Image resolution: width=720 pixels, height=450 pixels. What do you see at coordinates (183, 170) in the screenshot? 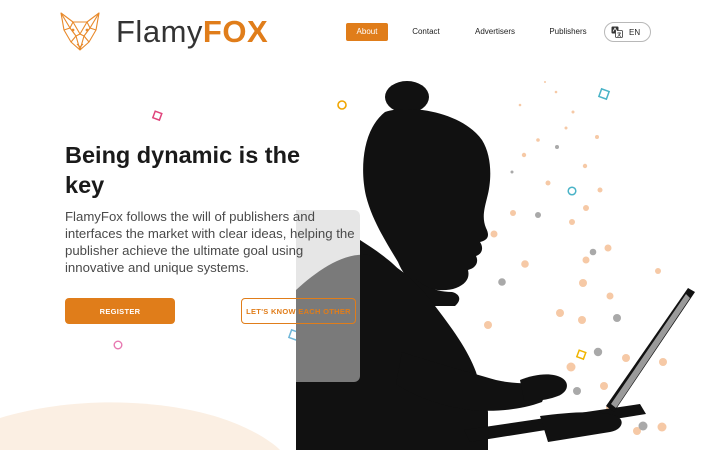
I see `hero-headline: Being dynamic is the key` at bounding box center [183, 170].